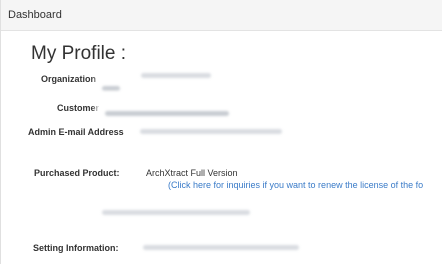 The height and width of the screenshot is (264, 442). I want to click on license-key-blur, so click(176, 212).